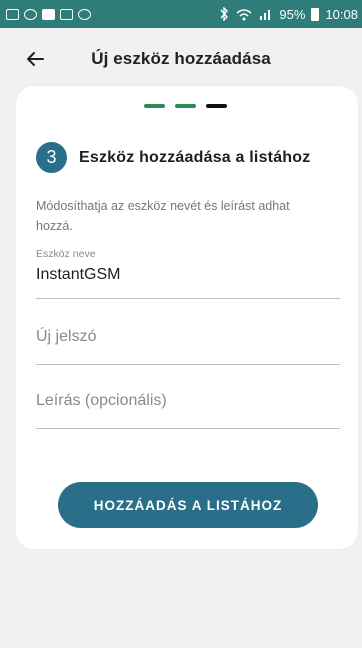 Image resolution: width=362 pixels, height=648 pixels. What do you see at coordinates (292, 14) in the screenshot?
I see `battery-percent: 95%` at bounding box center [292, 14].